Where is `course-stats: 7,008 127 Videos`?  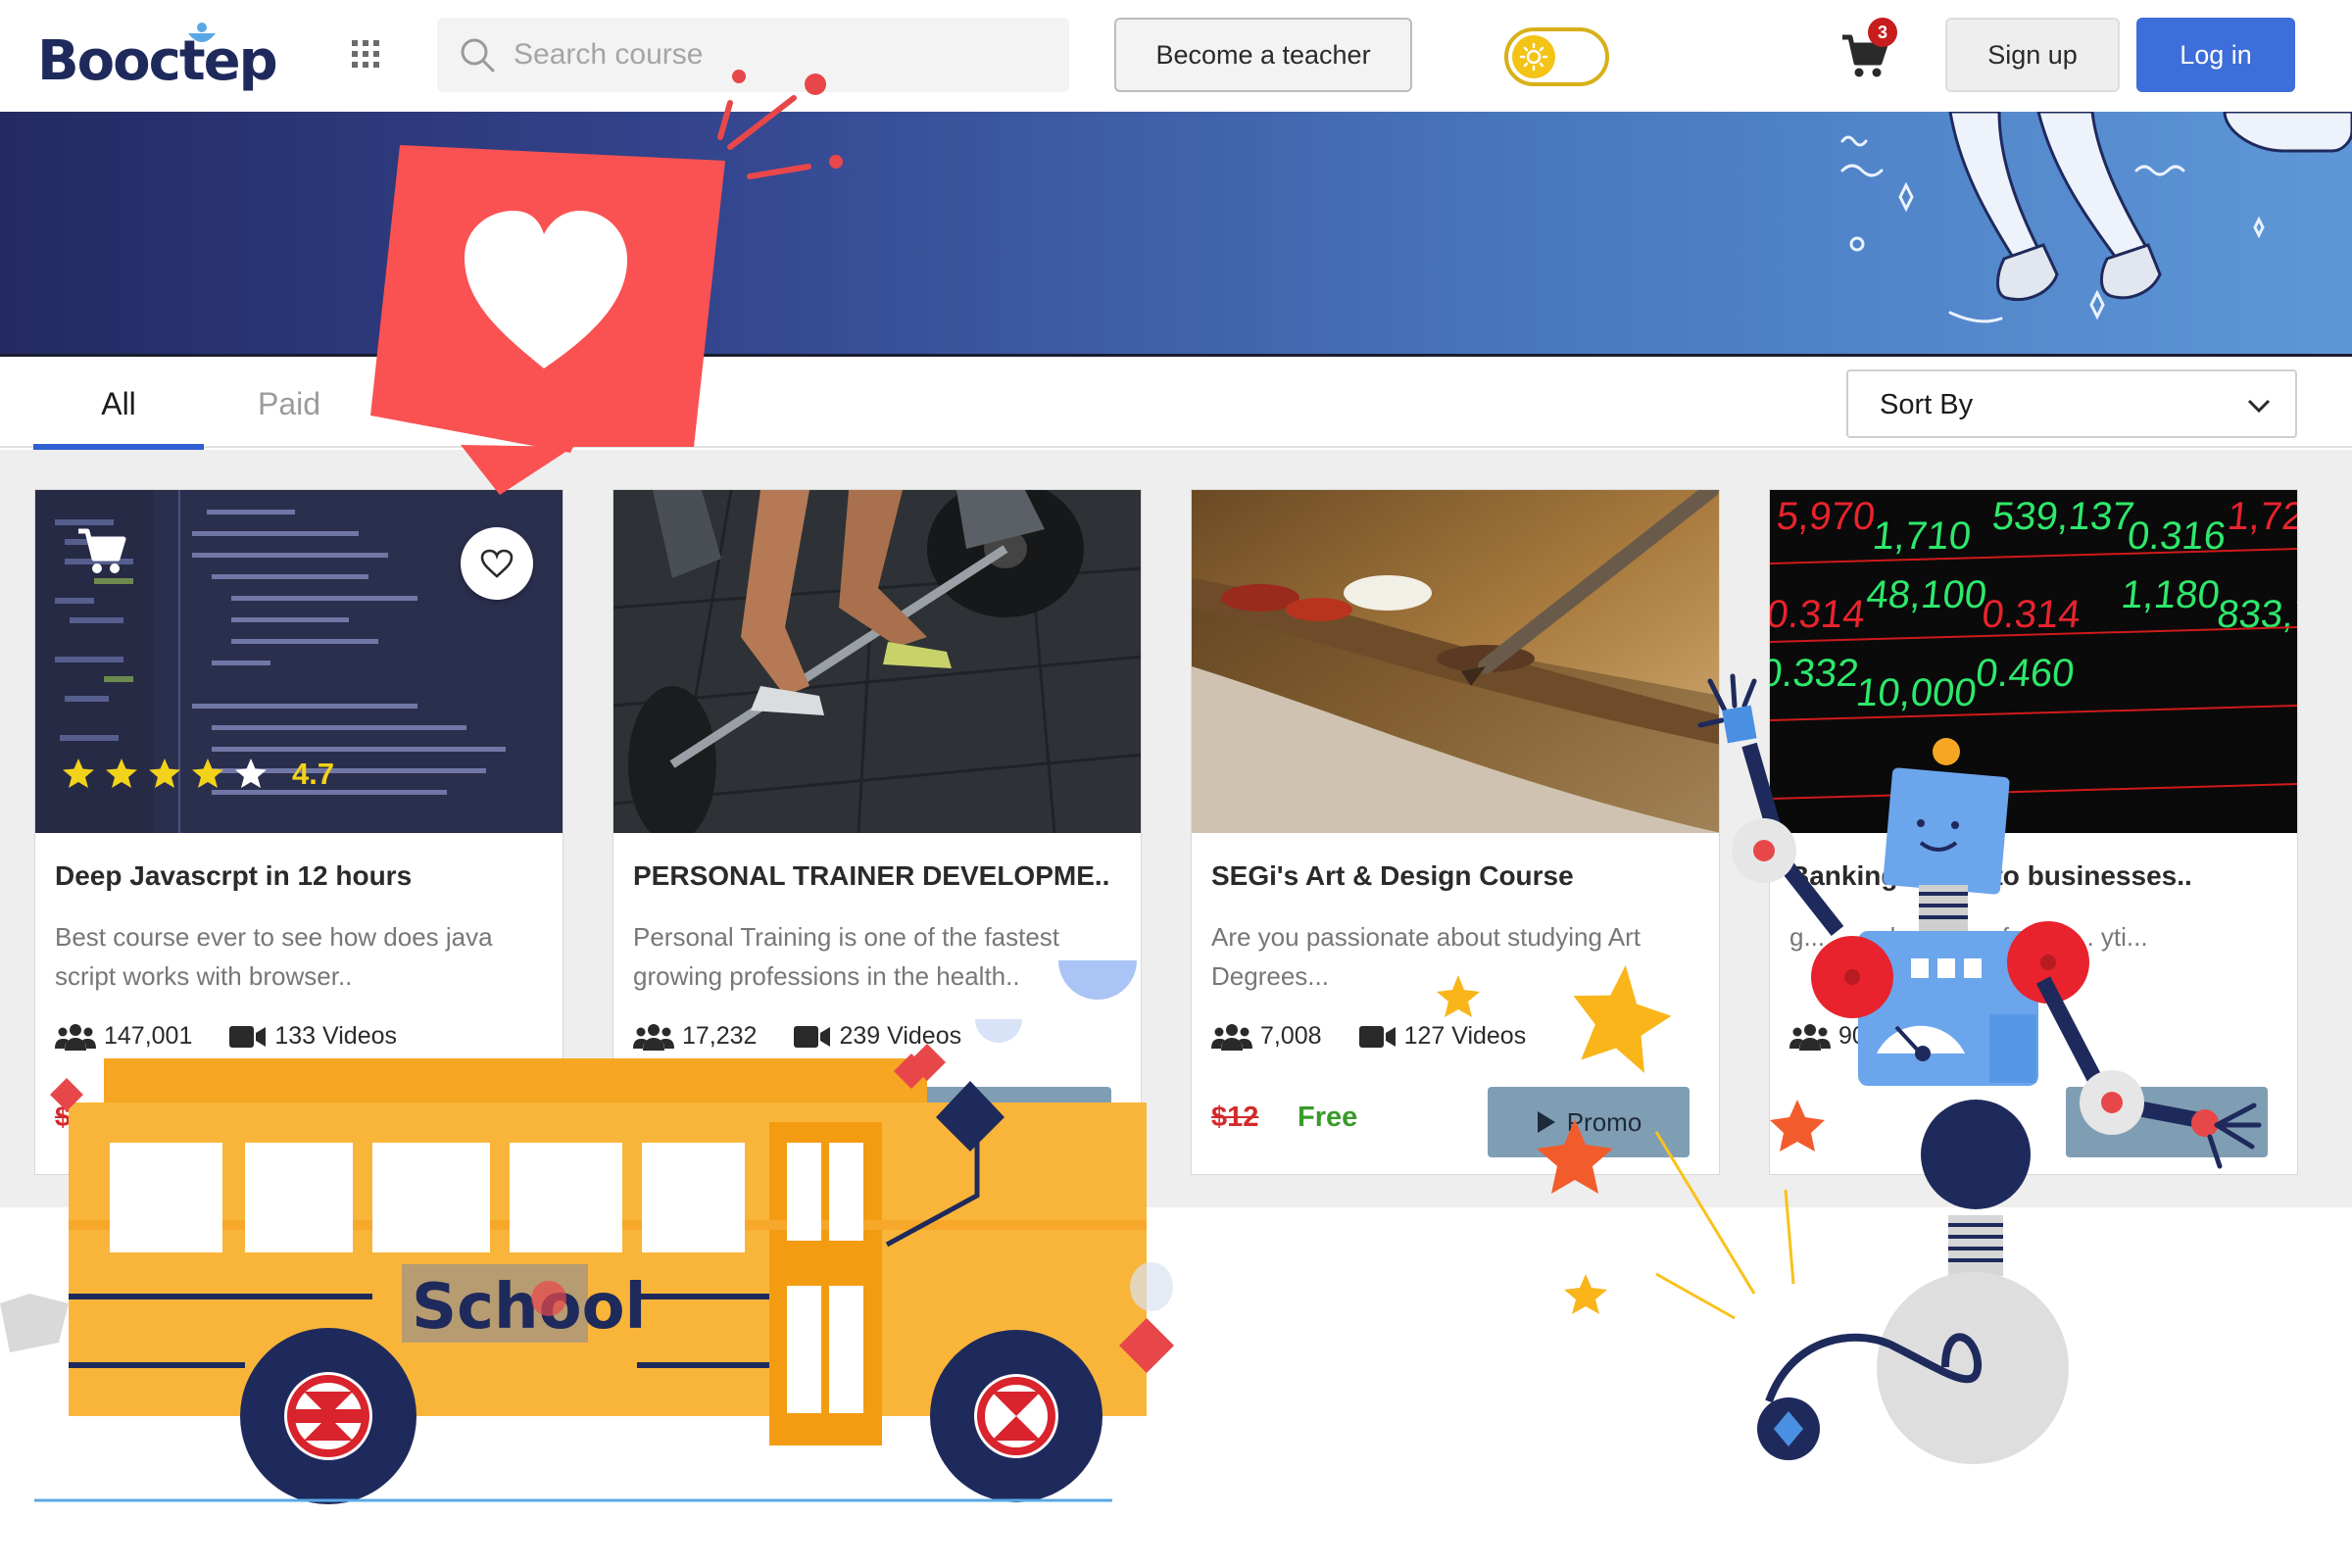 course-stats: 7,008 127 Videos is located at coordinates (1368, 1036).